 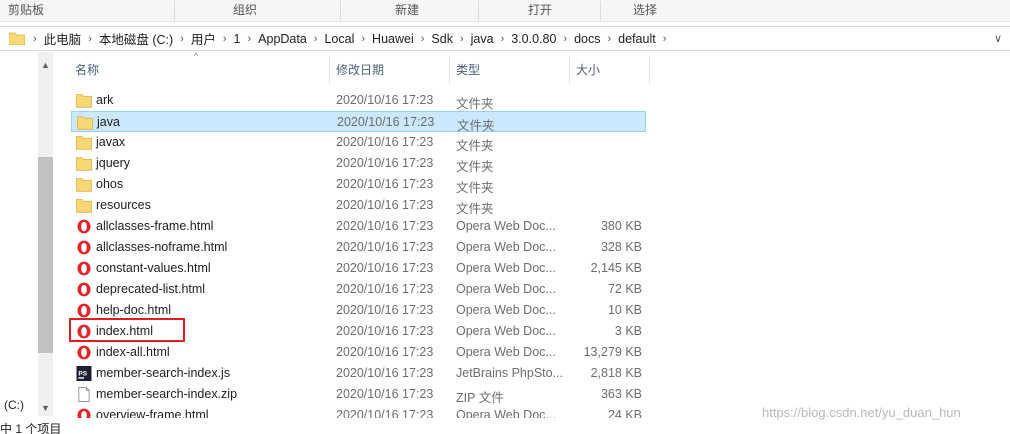 I want to click on column-header-type: 类型, so click(x=511, y=70).